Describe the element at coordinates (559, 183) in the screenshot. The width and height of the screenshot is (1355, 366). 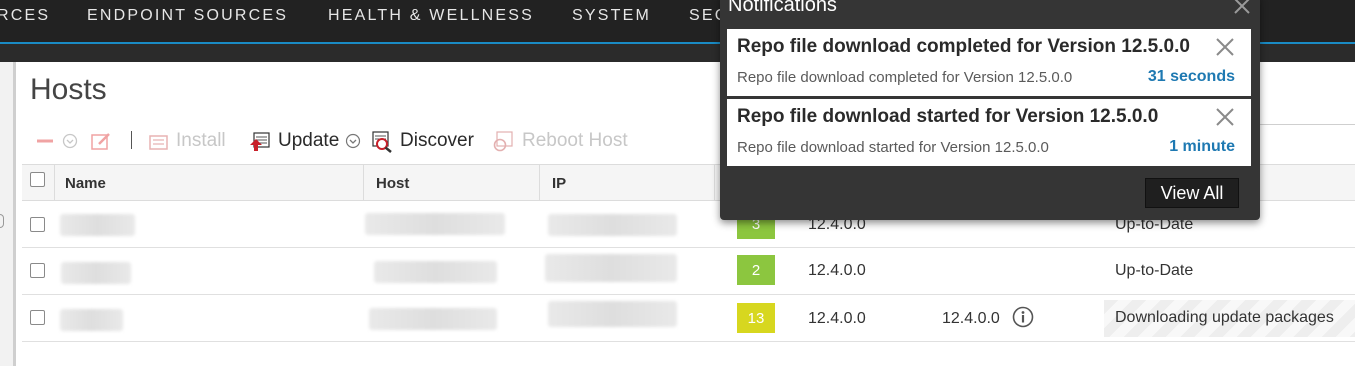
I see `column-header-ip: IP` at that location.